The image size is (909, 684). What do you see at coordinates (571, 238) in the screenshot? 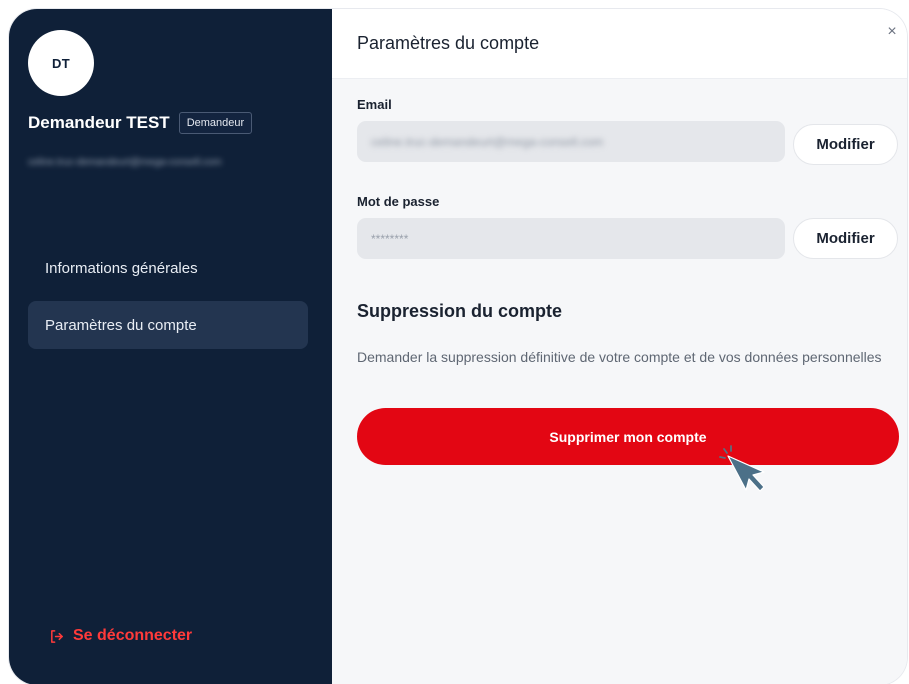
I see `password-field: ********` at bounding box center [571, 238].